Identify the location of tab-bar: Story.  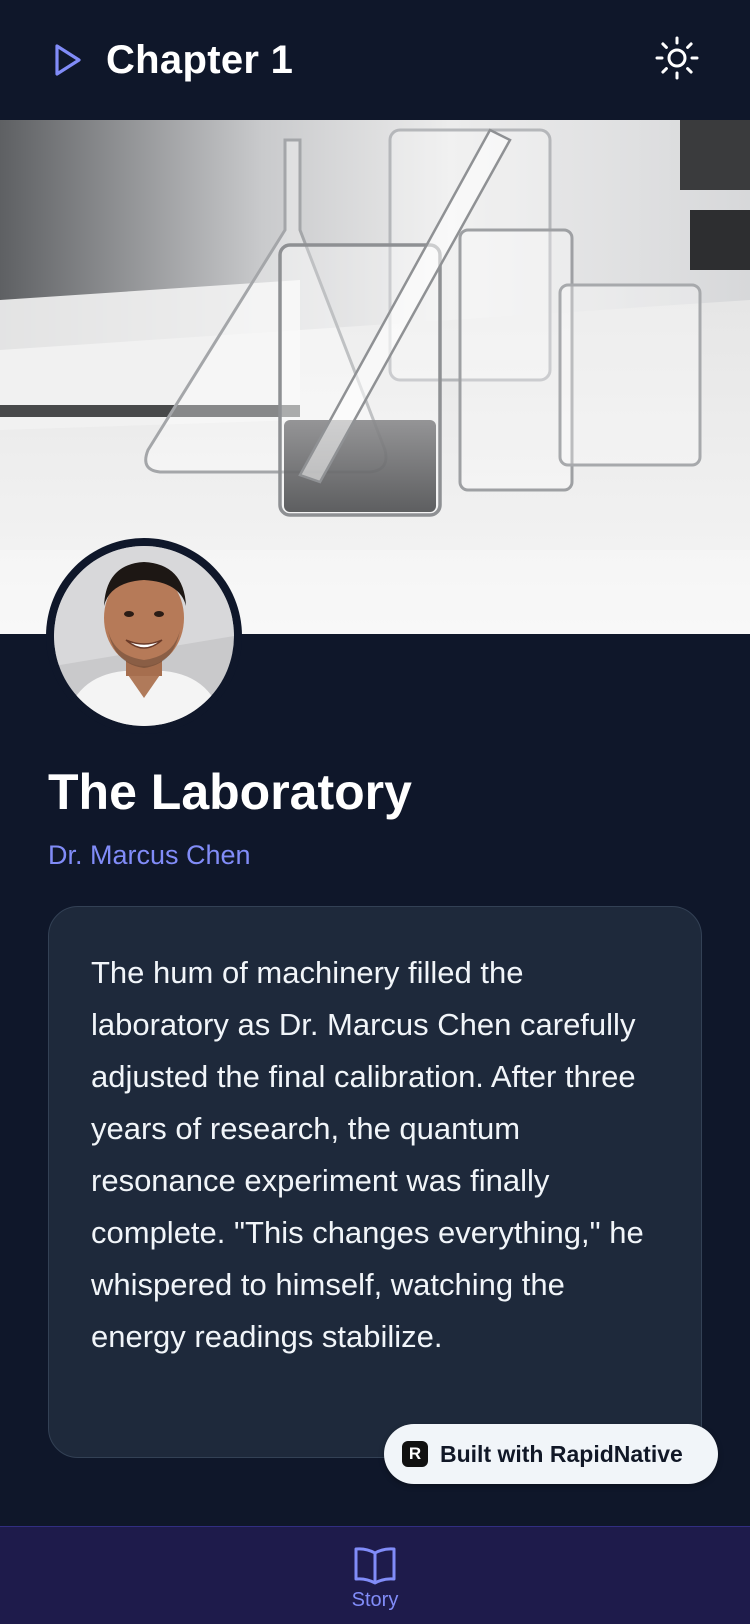
(375, 1575).